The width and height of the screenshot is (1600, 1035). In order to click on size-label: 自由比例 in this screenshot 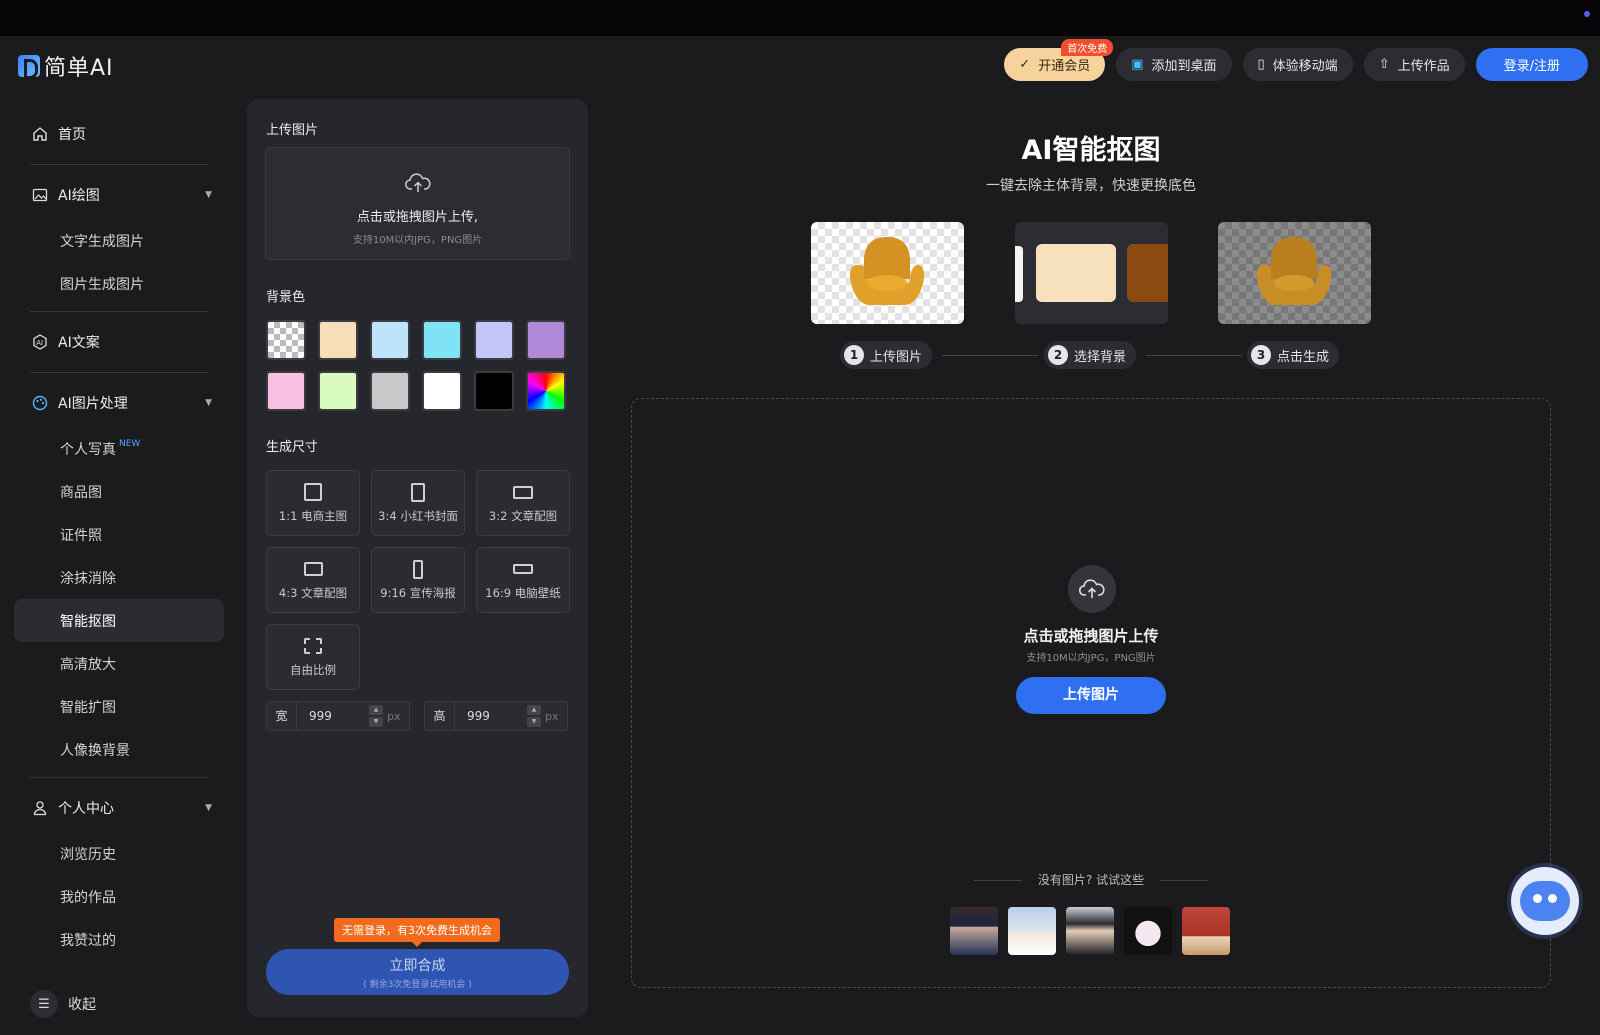, I will do `click(313, 670)`.